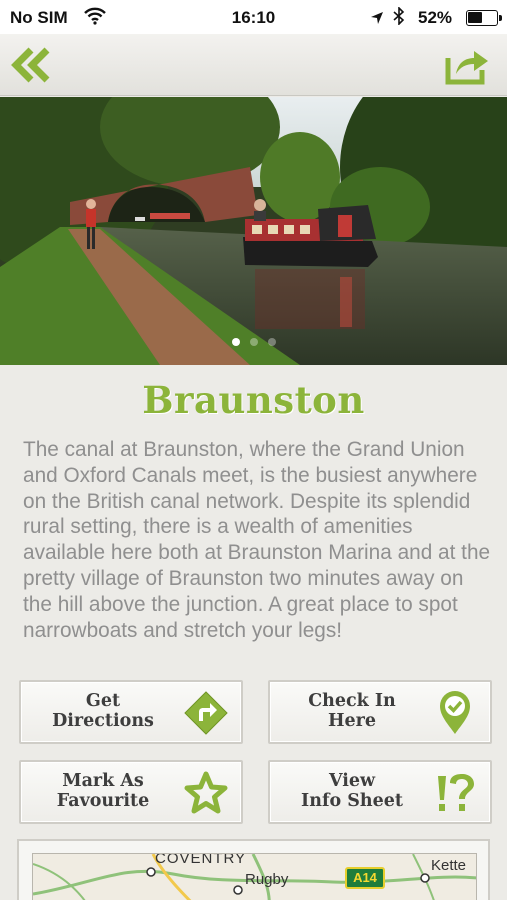 This screenshot has height=900, width=507. What do you see at coordinates (466, 68) in the screenshot?
I see `share-icon` at bounding box center [466, 68].